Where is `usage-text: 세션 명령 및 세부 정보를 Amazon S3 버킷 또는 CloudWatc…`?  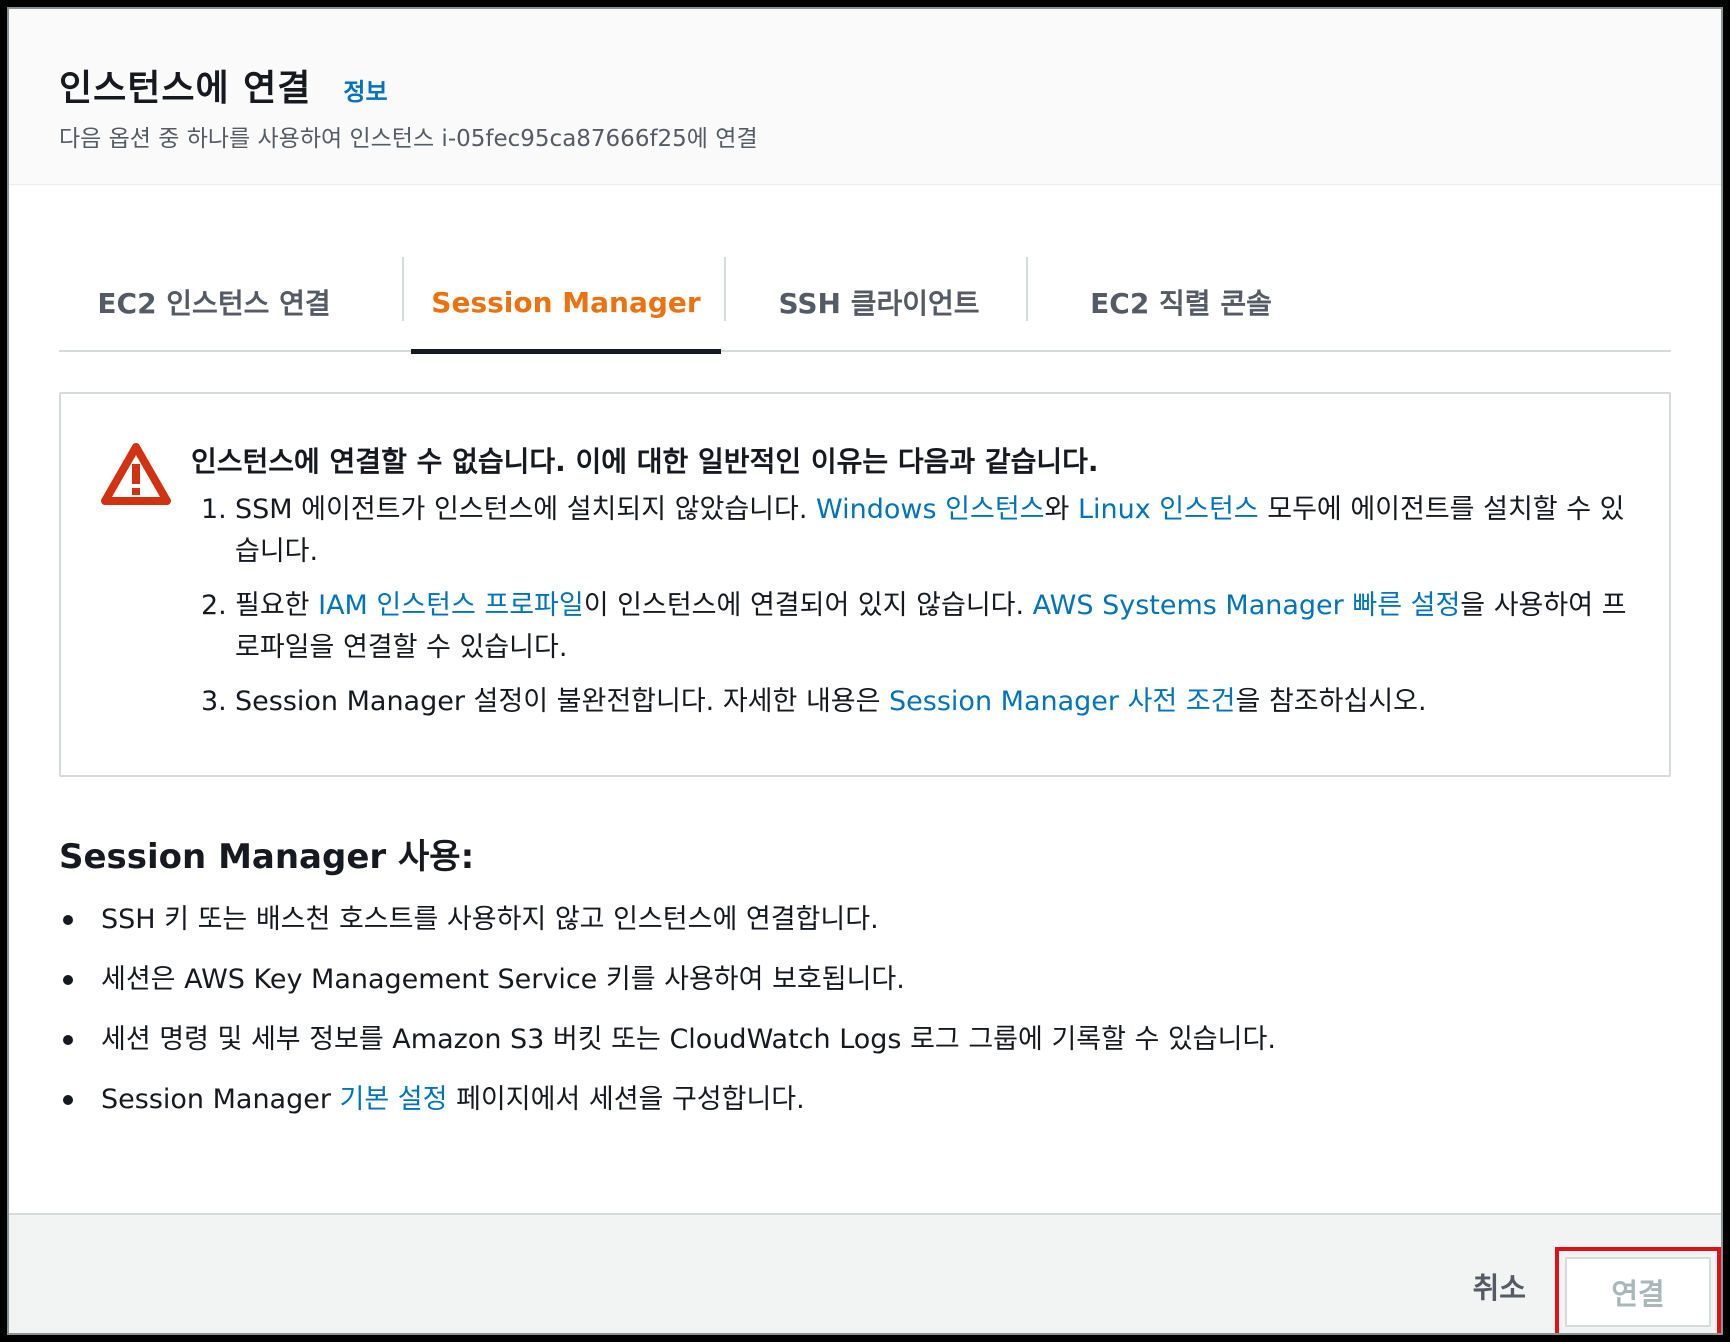 usage-text: 세션 명령 및 세부 정보를 Amazon S3 버킷 또는 CloudWatc… is located at coordinates (688, 1039).